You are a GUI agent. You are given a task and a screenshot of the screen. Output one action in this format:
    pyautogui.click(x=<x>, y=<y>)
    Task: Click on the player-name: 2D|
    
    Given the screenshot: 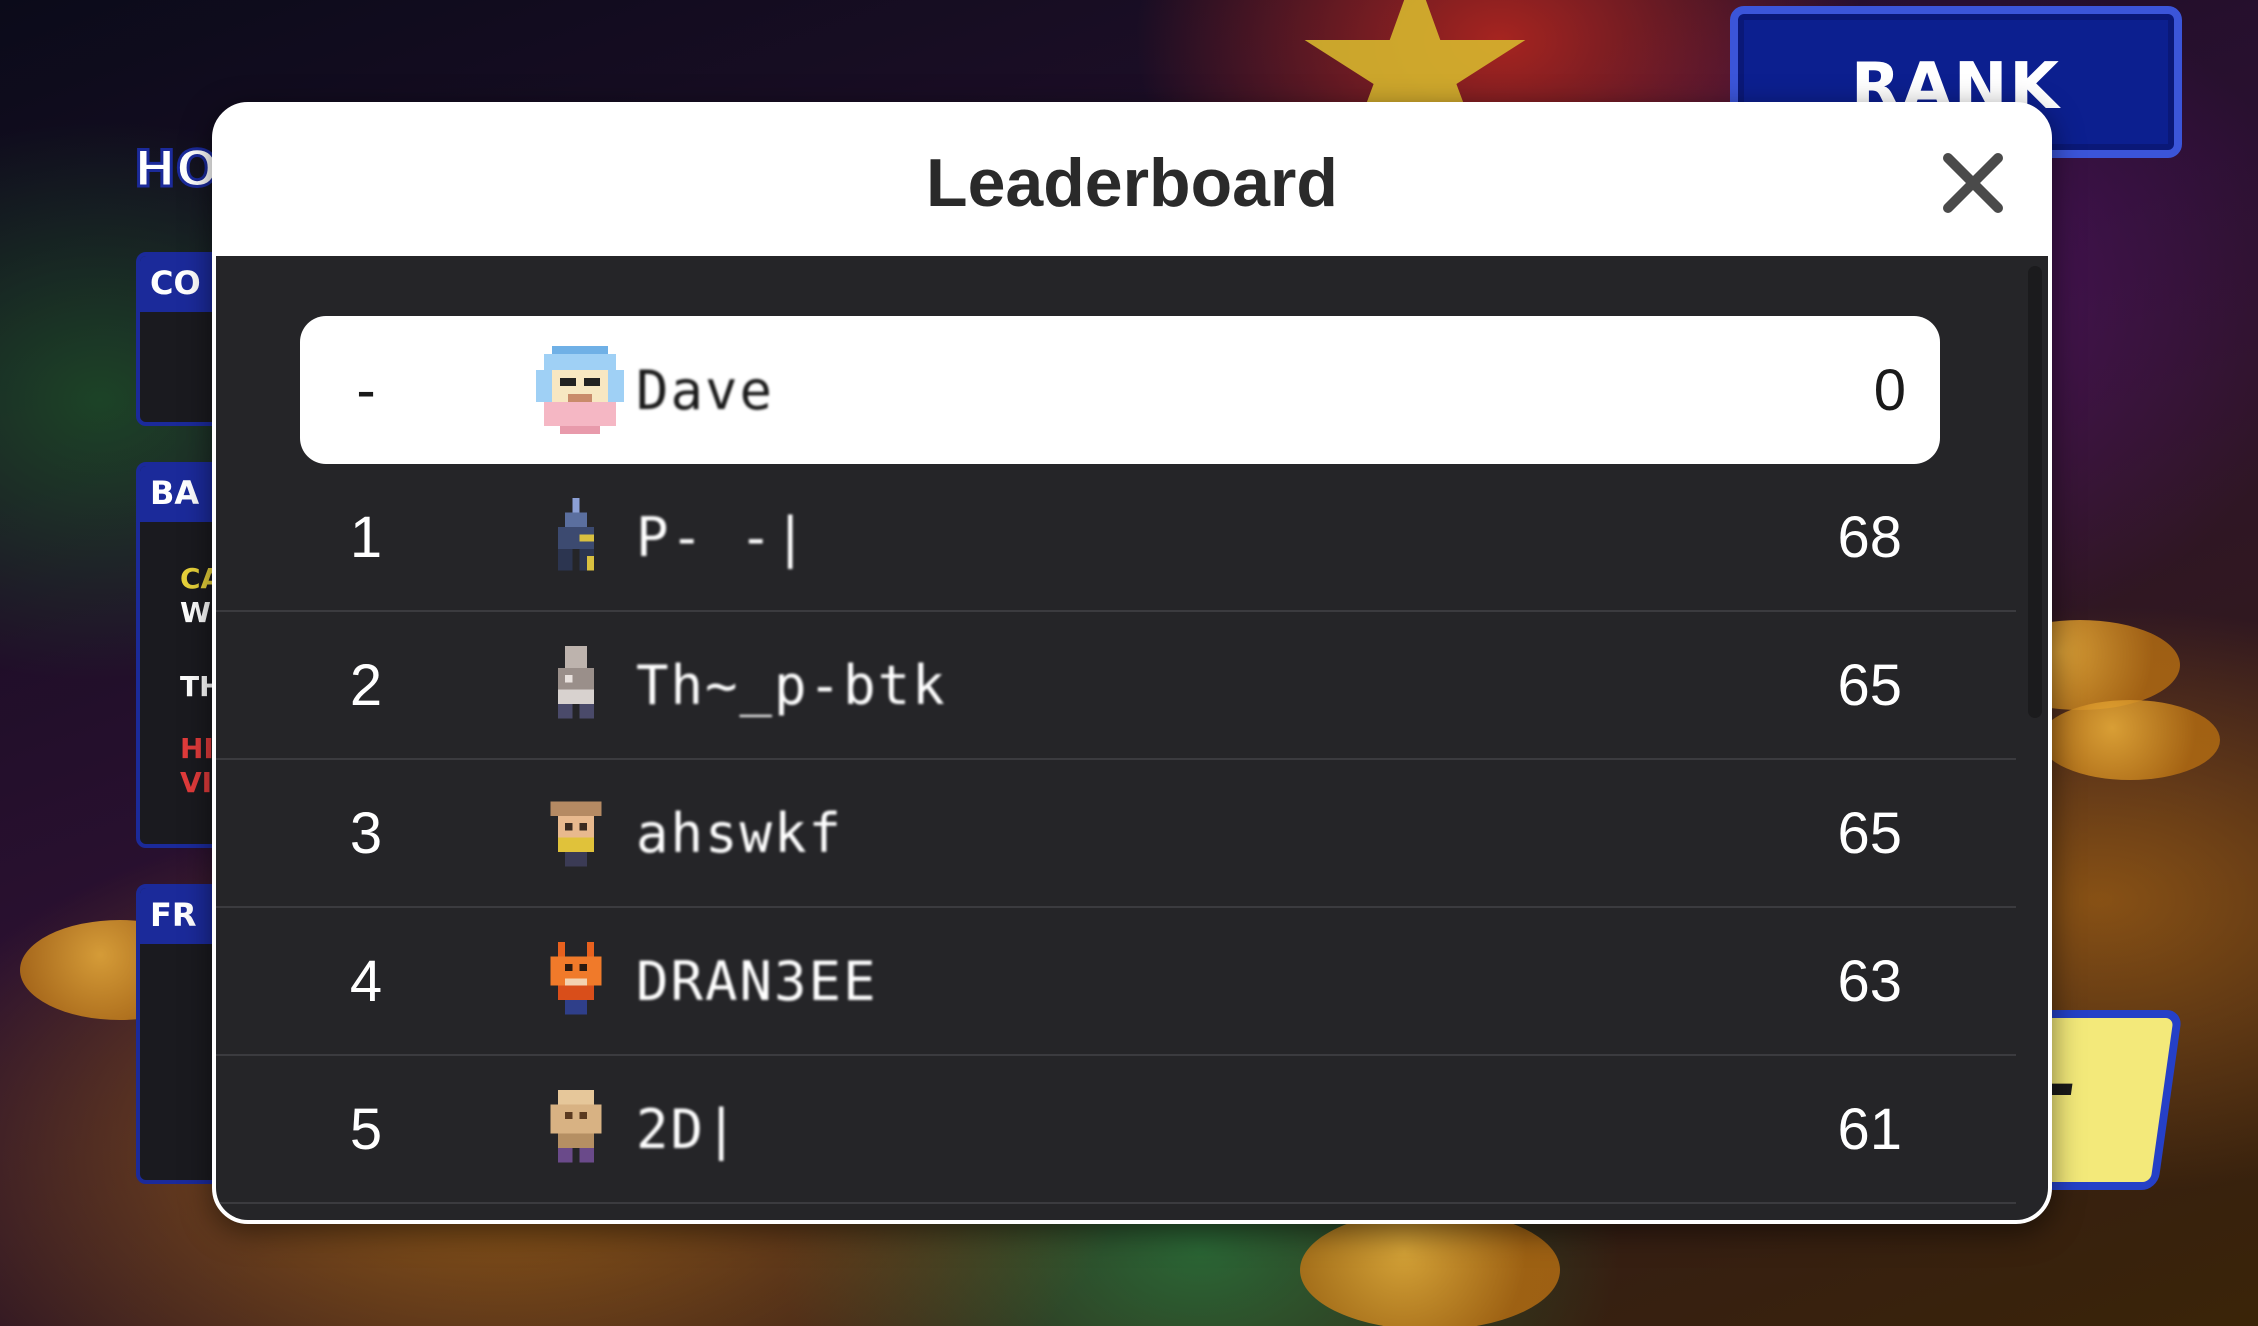 What is the action you would take?
    pyautogui.click(x=688, y=1129)
    